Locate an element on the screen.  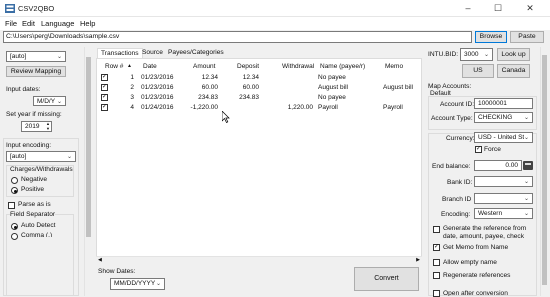
row-name: Payroll is located at coordinates (328, 107).